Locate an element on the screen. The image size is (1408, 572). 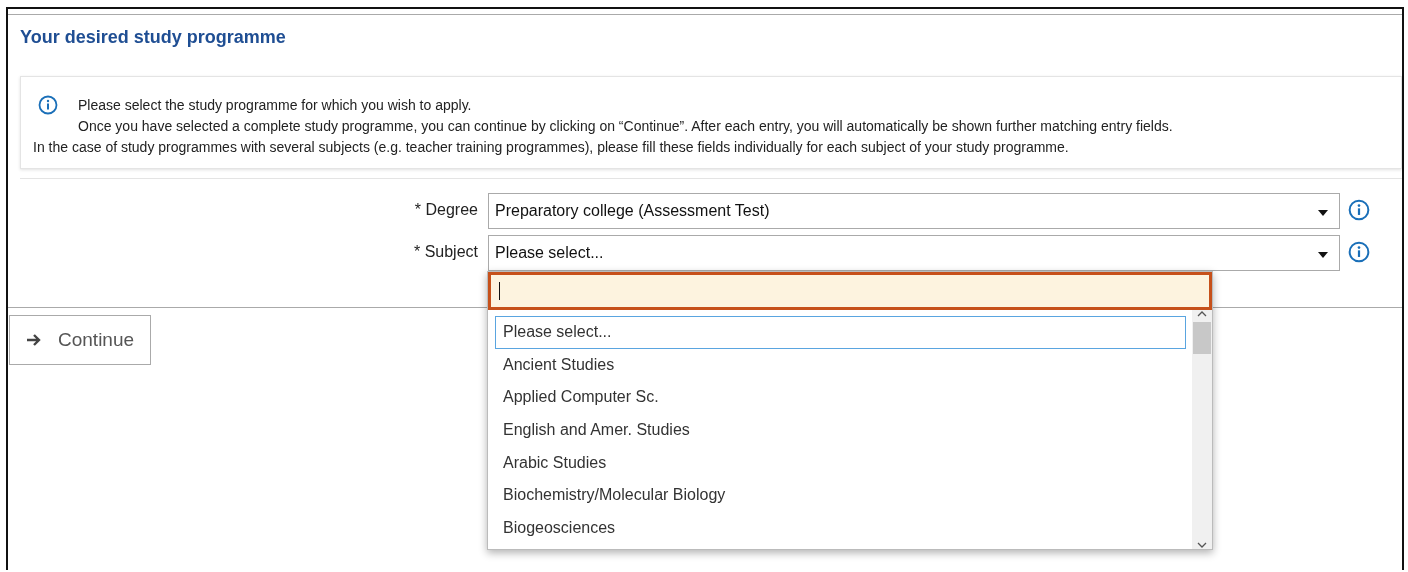
scrollbar-thumb is located at coordinates (1202, 338).